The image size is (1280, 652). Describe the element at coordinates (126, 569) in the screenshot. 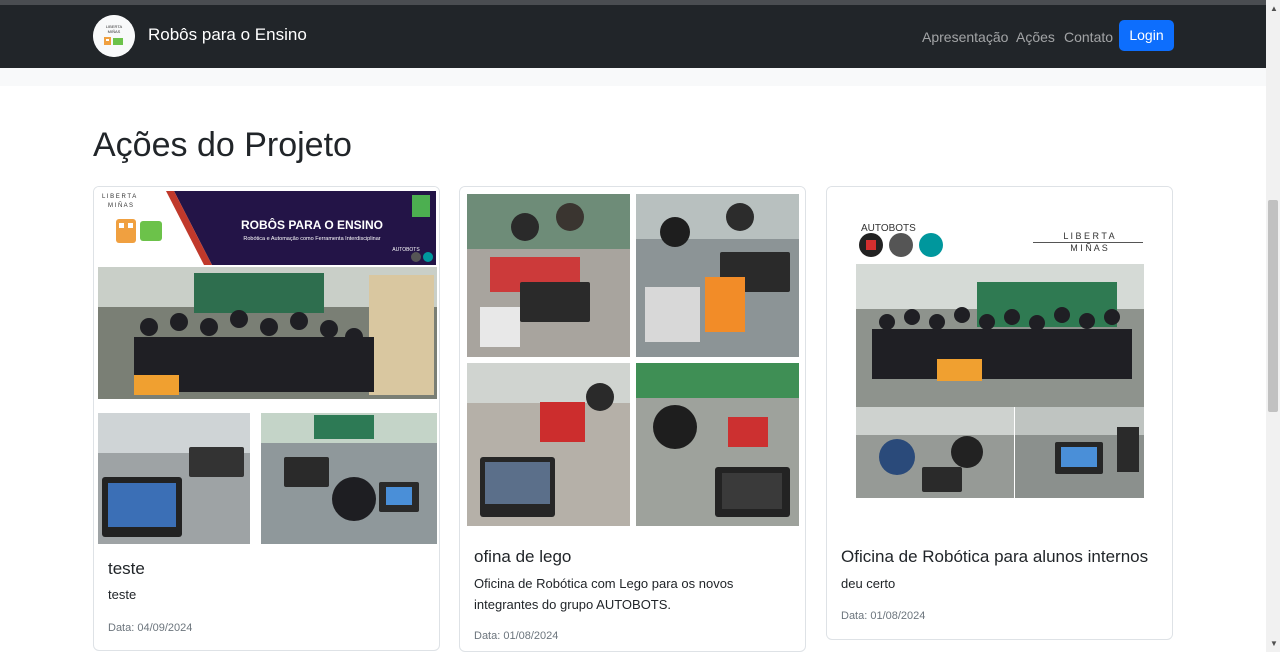

I see `card-title: teste` at that location.